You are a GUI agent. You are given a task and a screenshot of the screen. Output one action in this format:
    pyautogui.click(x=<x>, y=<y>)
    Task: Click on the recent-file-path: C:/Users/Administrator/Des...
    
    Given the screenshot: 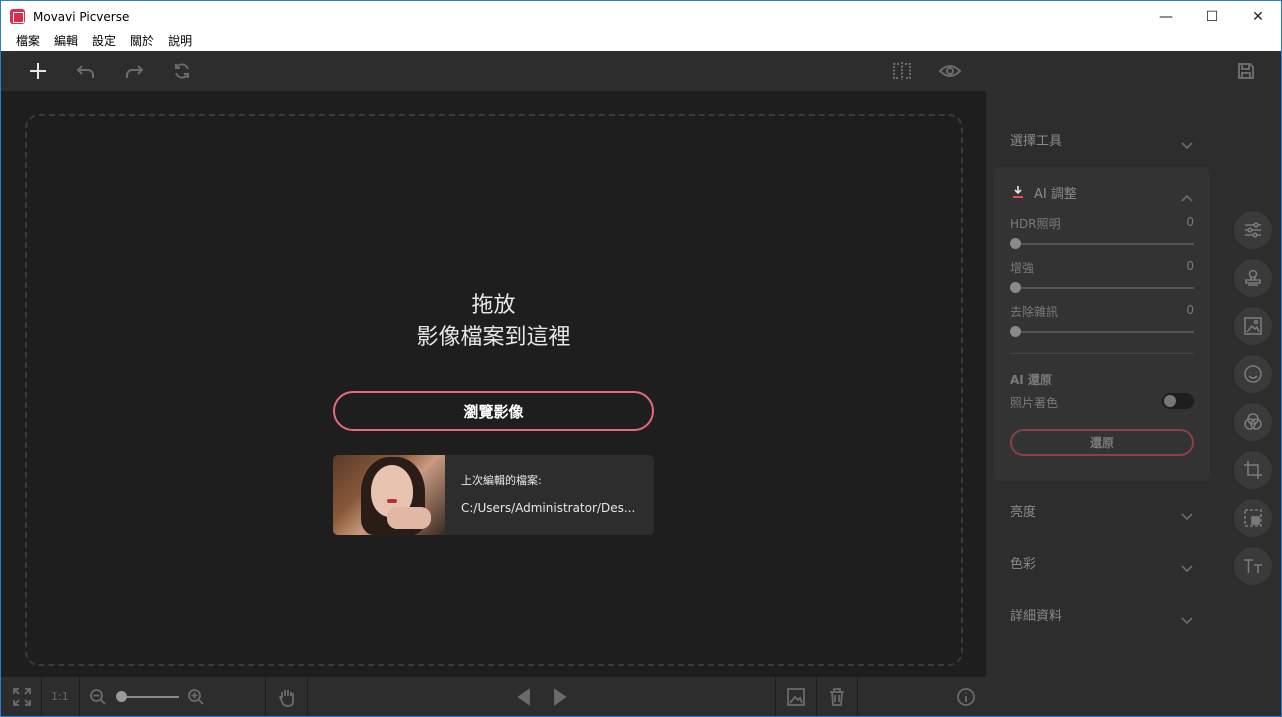 What is the action you would take?
    pyautogui.click(x=548, y=508)
    